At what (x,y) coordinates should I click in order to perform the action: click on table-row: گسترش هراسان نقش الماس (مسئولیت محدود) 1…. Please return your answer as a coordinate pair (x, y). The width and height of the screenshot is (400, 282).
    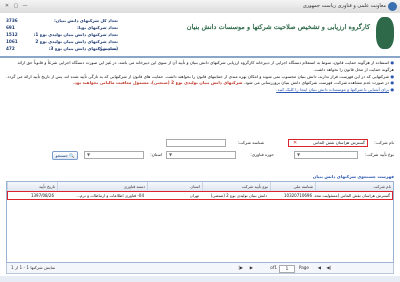
    Looking at the image, I should click on (200, 195).